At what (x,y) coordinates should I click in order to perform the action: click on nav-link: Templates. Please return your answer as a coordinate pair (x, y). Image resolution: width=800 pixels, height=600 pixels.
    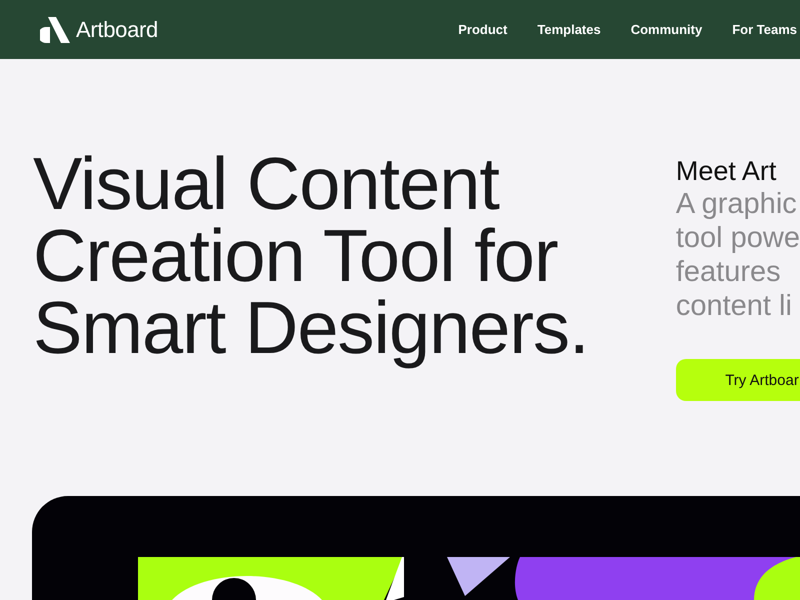
    Looking at the image, I should click on (569, 29).